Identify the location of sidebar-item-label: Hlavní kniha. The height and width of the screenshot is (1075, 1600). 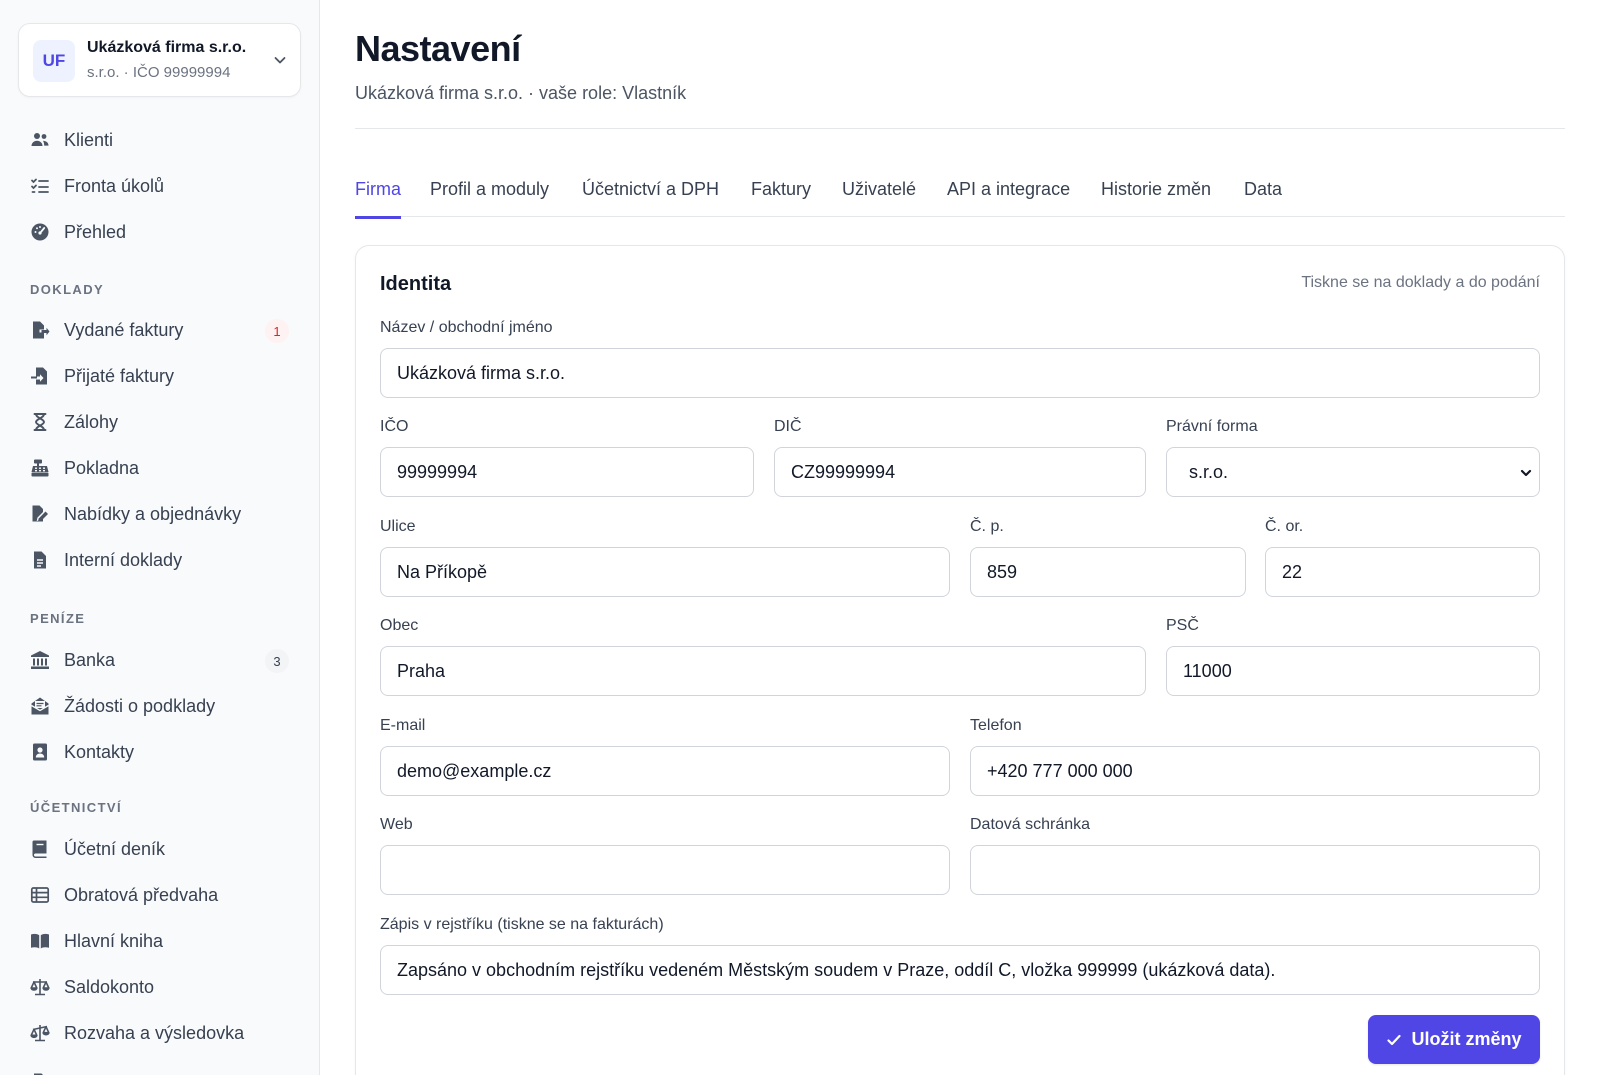
(114, 941).